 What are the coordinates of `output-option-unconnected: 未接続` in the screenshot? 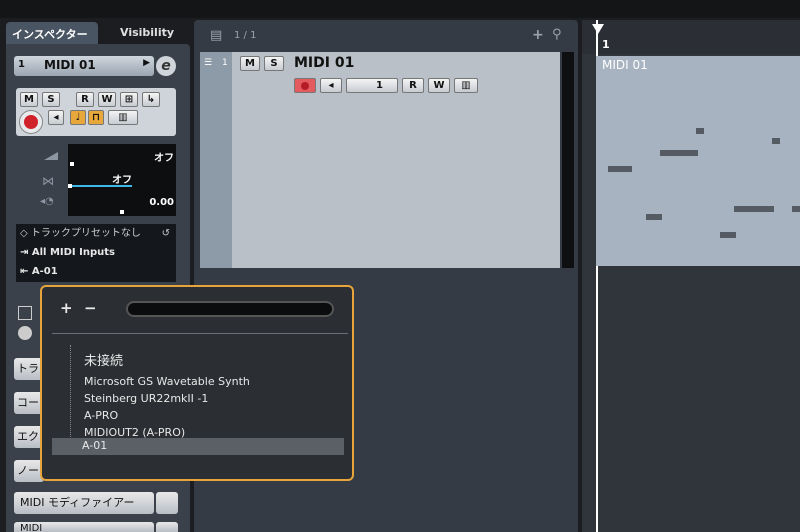 It's located at (103, 361).